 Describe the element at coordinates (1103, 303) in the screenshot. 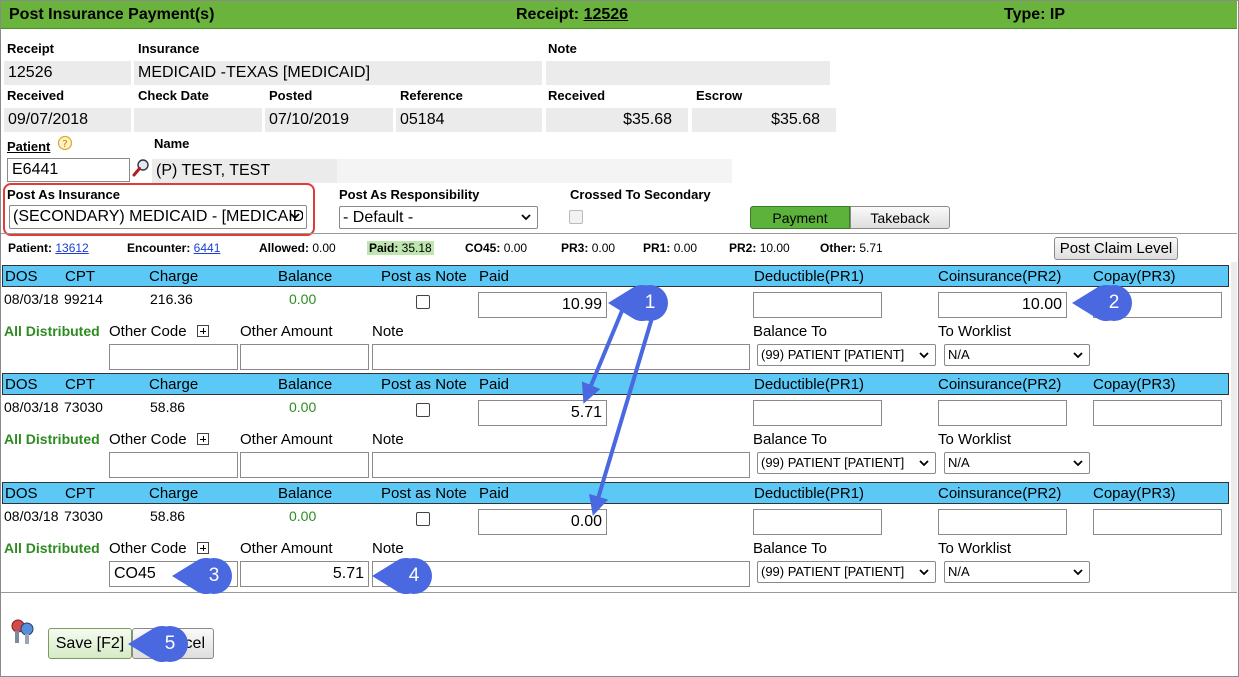

I see `callout-2: 2` at that location.